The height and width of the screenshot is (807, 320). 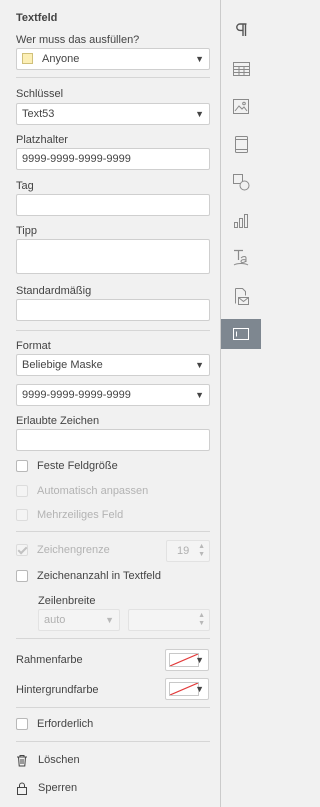 I want to click on who-select: Anyone ▼, so click(x=113, y=59).